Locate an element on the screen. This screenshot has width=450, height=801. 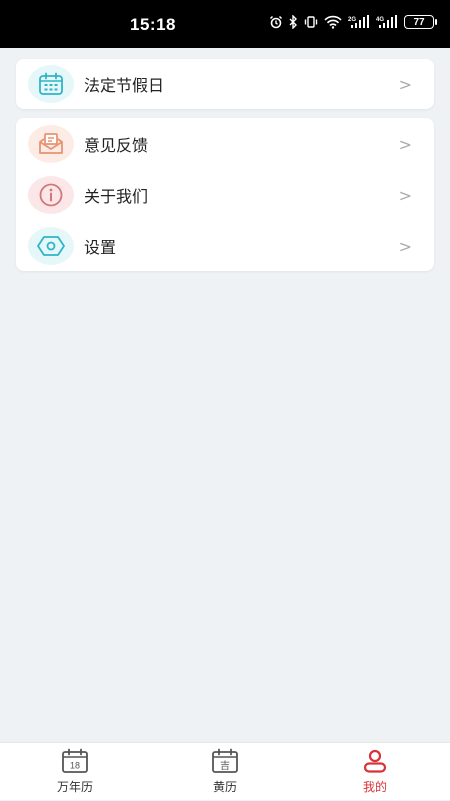
menu-item-settings: 设置 > is located at coordinates (225, 246).